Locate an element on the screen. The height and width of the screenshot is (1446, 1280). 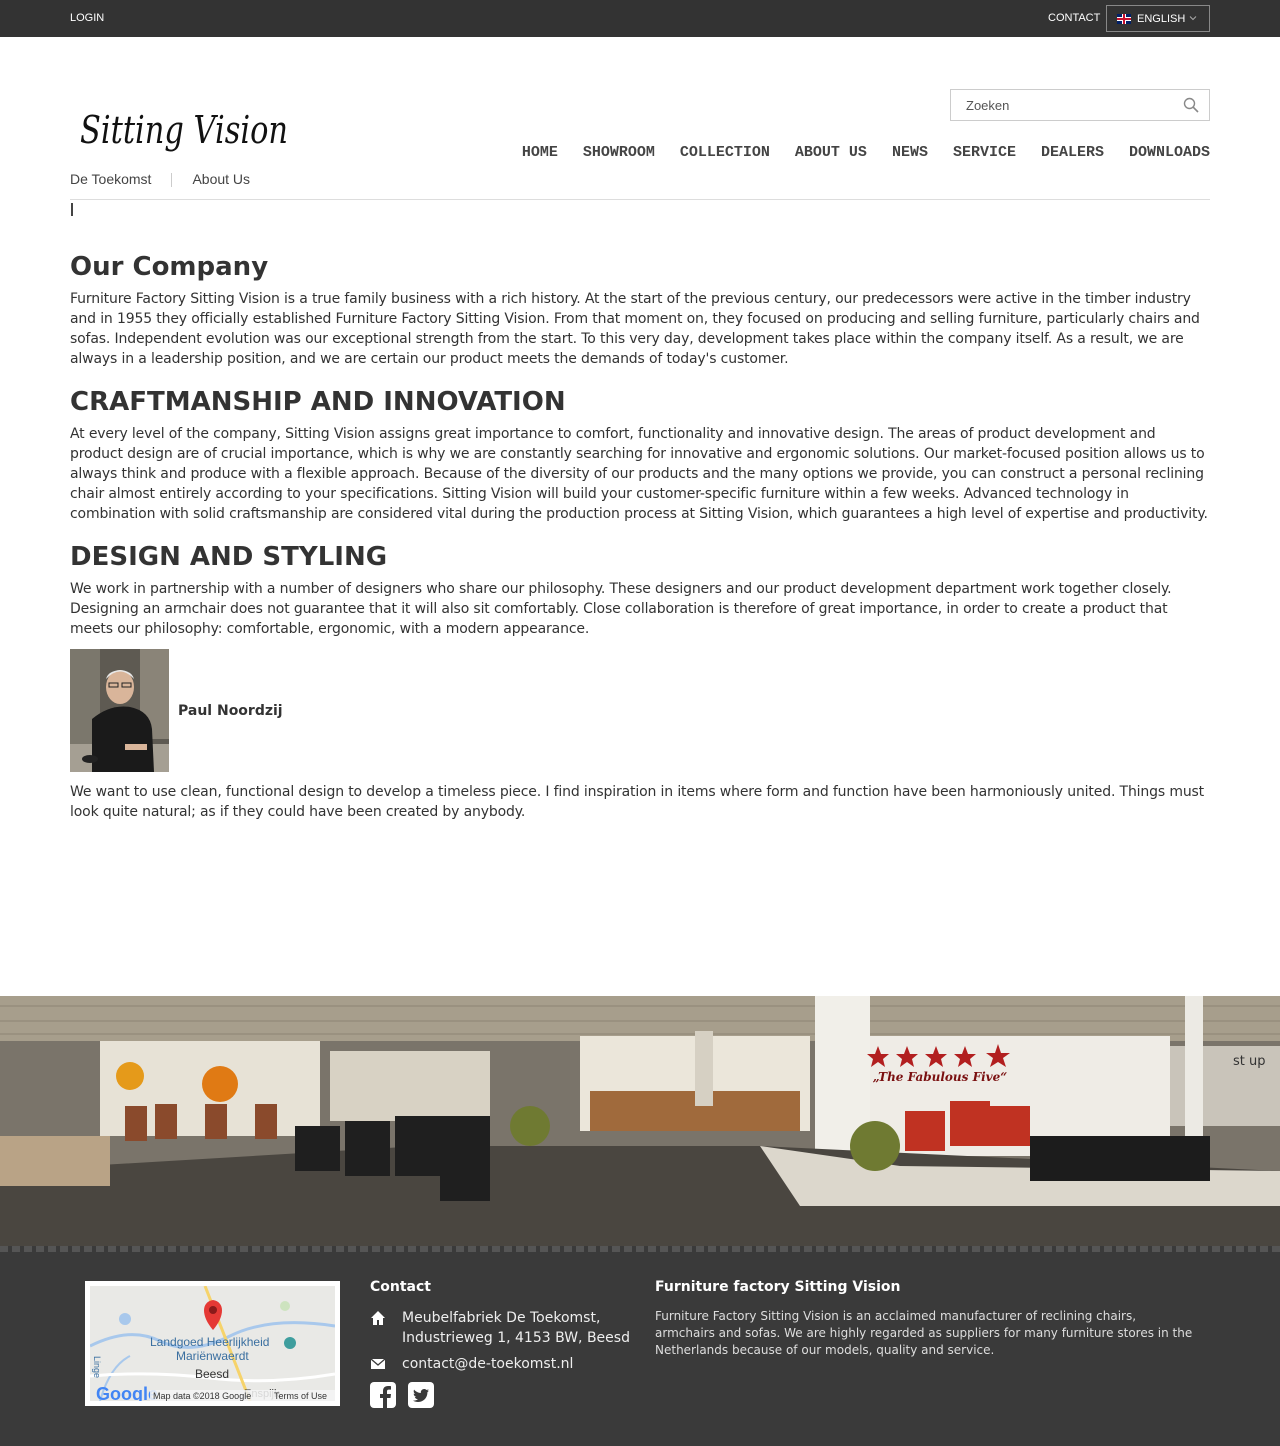
nav-service: SERVICE is located at coordinates (984, 152).